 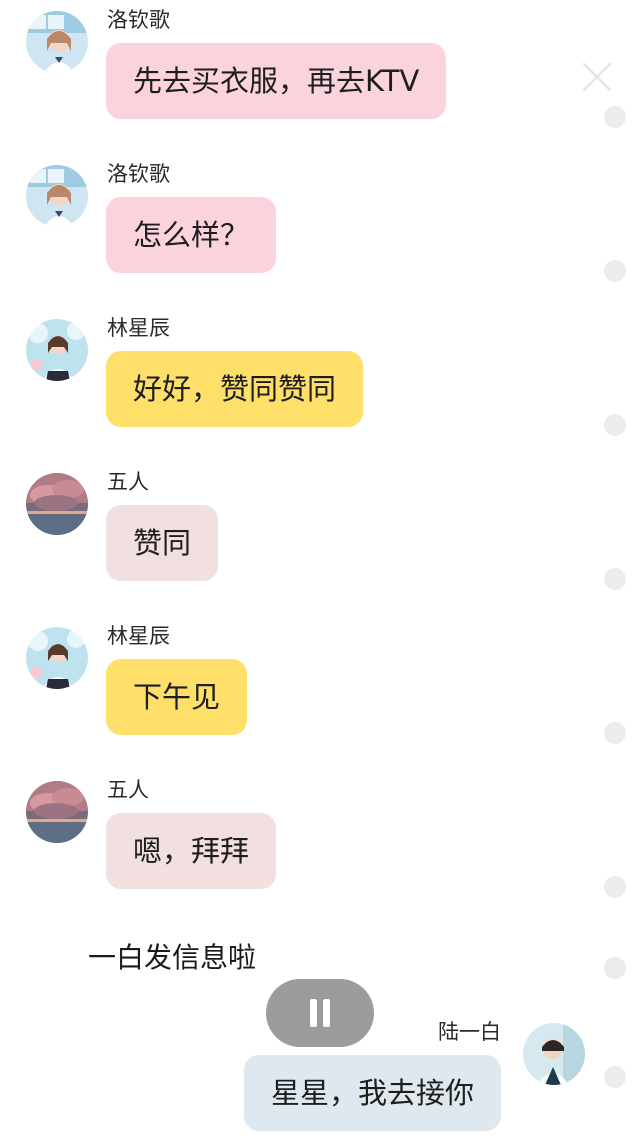 What do you see at coordinates (177, 697) in the screenshot?
I see `message-bubble: 下午见` at bounding box center [177, 697].